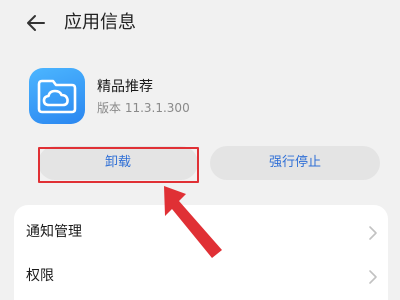  What do you see at coordinates (100, 22) in the screenshot?
I see `page-title: 应用信息` at bounding box center [100, 22].